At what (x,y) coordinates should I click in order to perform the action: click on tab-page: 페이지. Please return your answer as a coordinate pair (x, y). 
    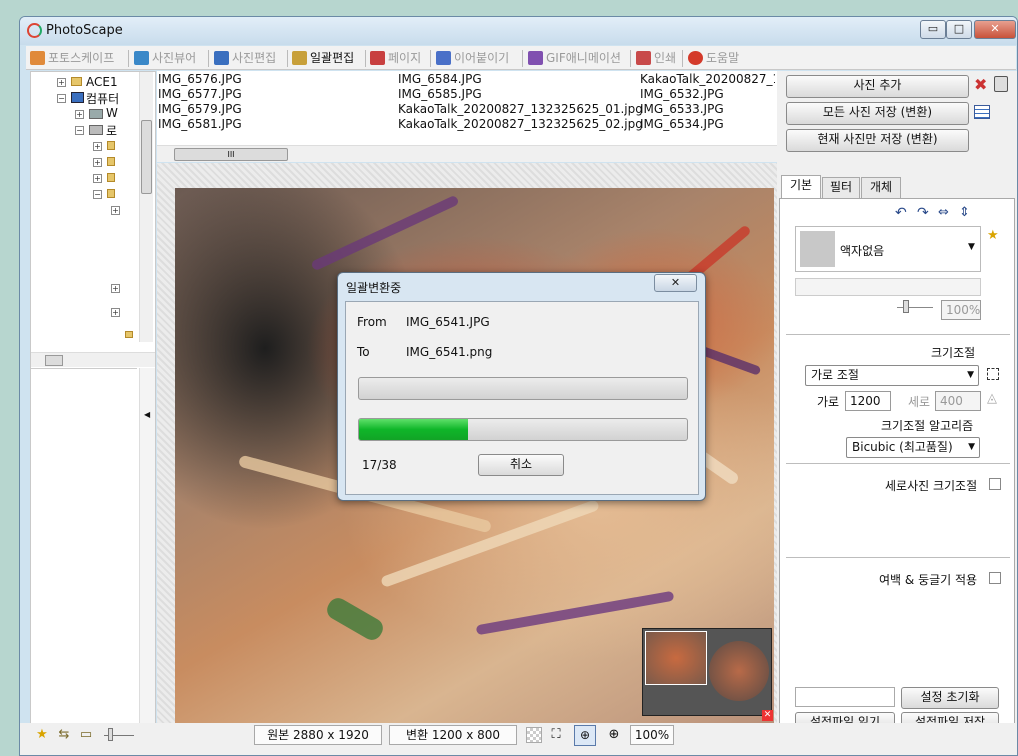
    Looking at the image, I should click on (394, 58).